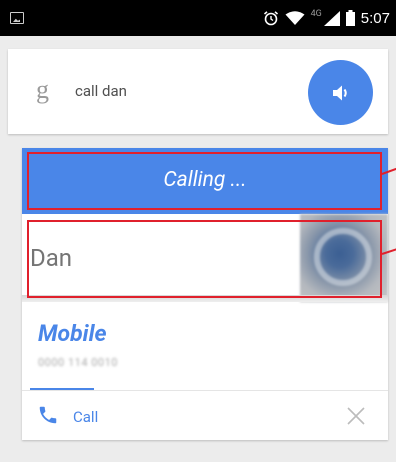  What do you see at coordinates (331, 18) in the screenshot?
I see `signal-icon` at bounding box center [331, 18].